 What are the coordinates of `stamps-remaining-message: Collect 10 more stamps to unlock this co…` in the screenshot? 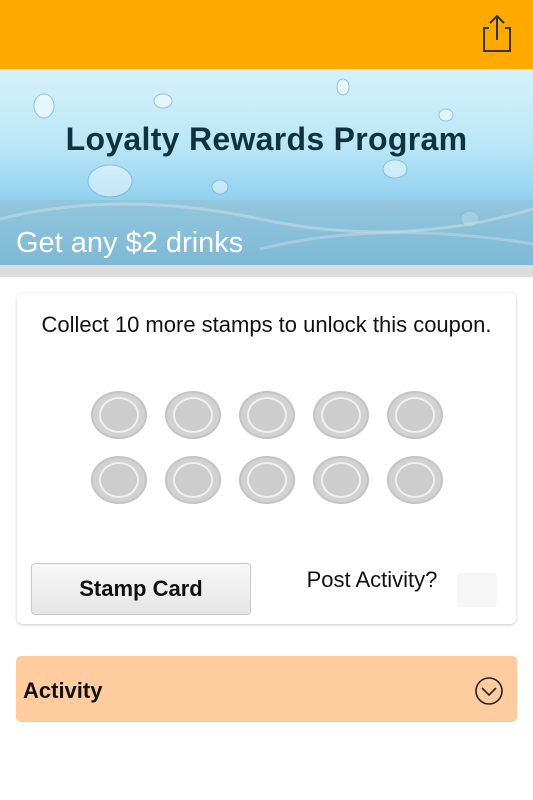 It's located at (266, 324).